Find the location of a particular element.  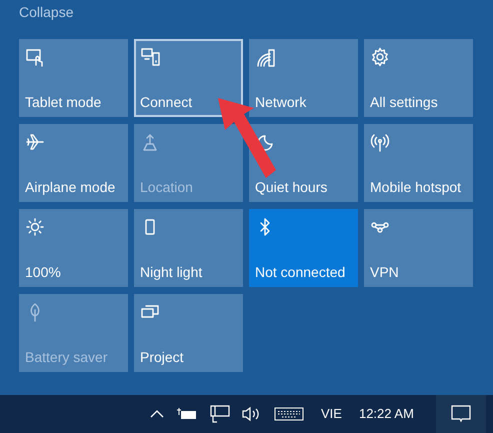

collapse-link: Collapse is located at coordinates (46, 12).